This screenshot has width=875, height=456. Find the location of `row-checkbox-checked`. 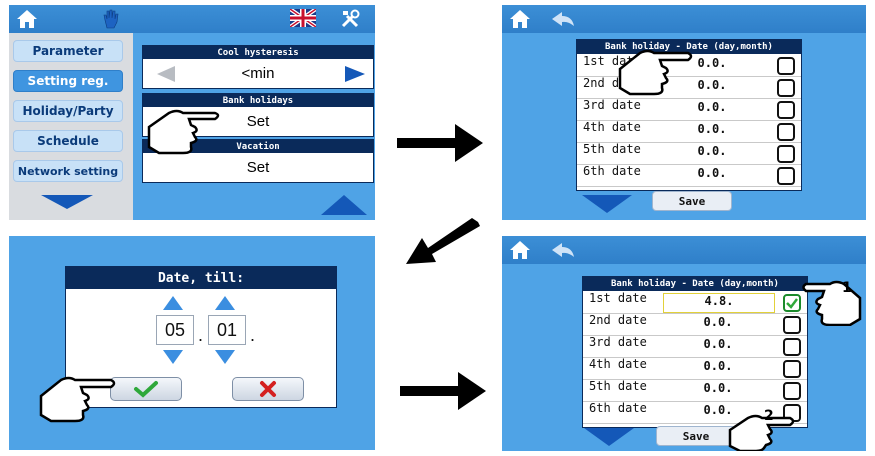

row-checkbox-checked is located at coordinates (792, 303).